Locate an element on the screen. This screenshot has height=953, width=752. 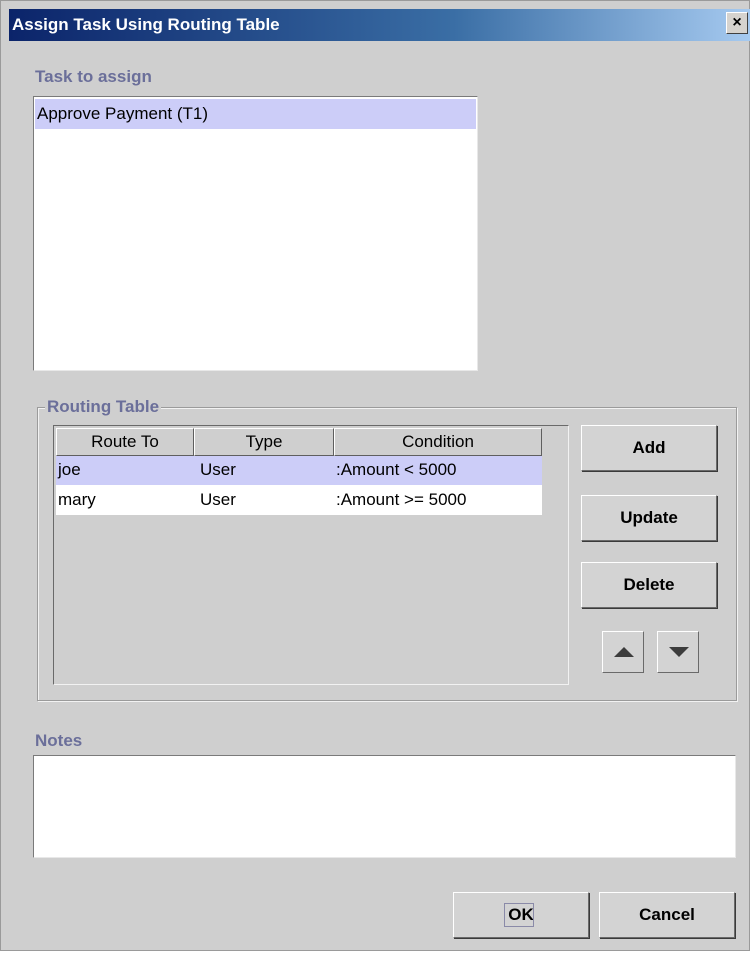
close-button: × is located at coordinates (737, 23).